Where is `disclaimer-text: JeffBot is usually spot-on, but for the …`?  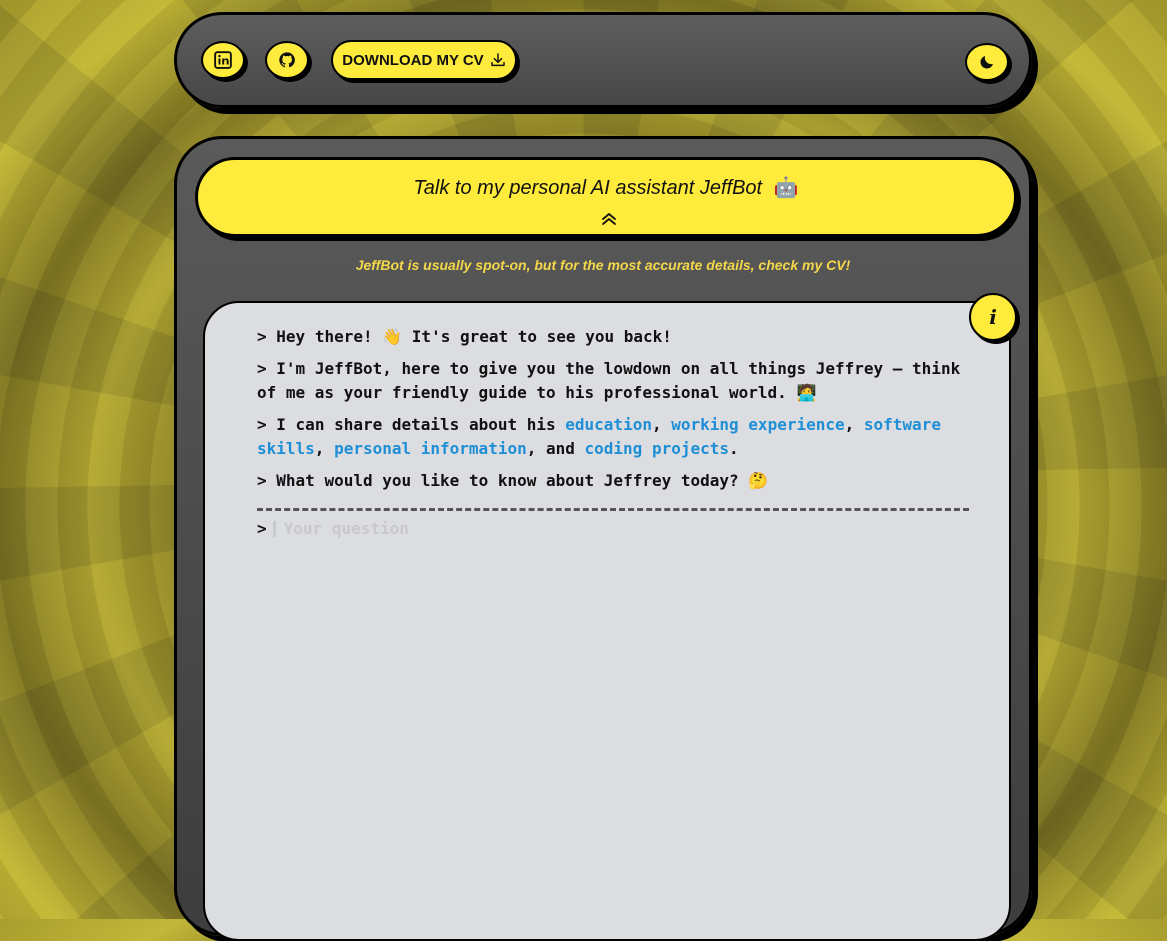
disclaimer-text: JeffBot is usually spot-on, but for the … is located at coordinates (603, 265).